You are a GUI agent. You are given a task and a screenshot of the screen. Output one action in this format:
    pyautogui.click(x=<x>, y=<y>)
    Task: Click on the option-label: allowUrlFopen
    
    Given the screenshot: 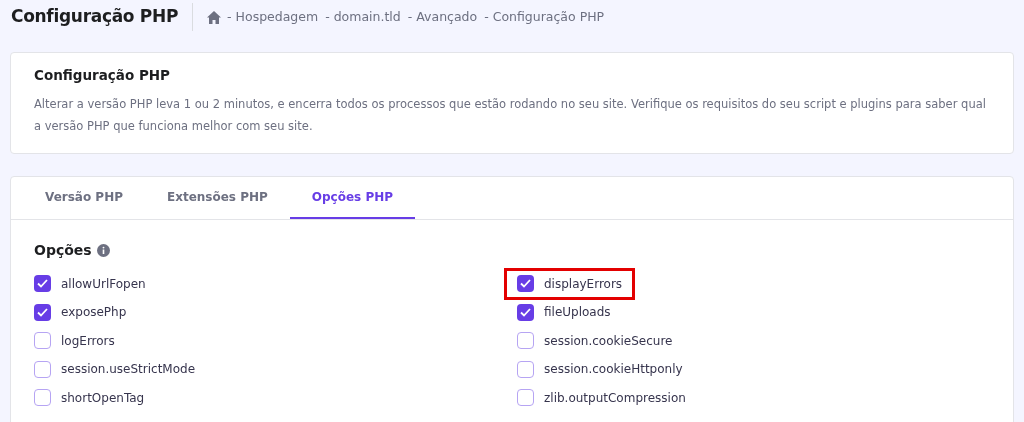 What is the action you would take?
    pyautogui.click(x=103, y=284)
    